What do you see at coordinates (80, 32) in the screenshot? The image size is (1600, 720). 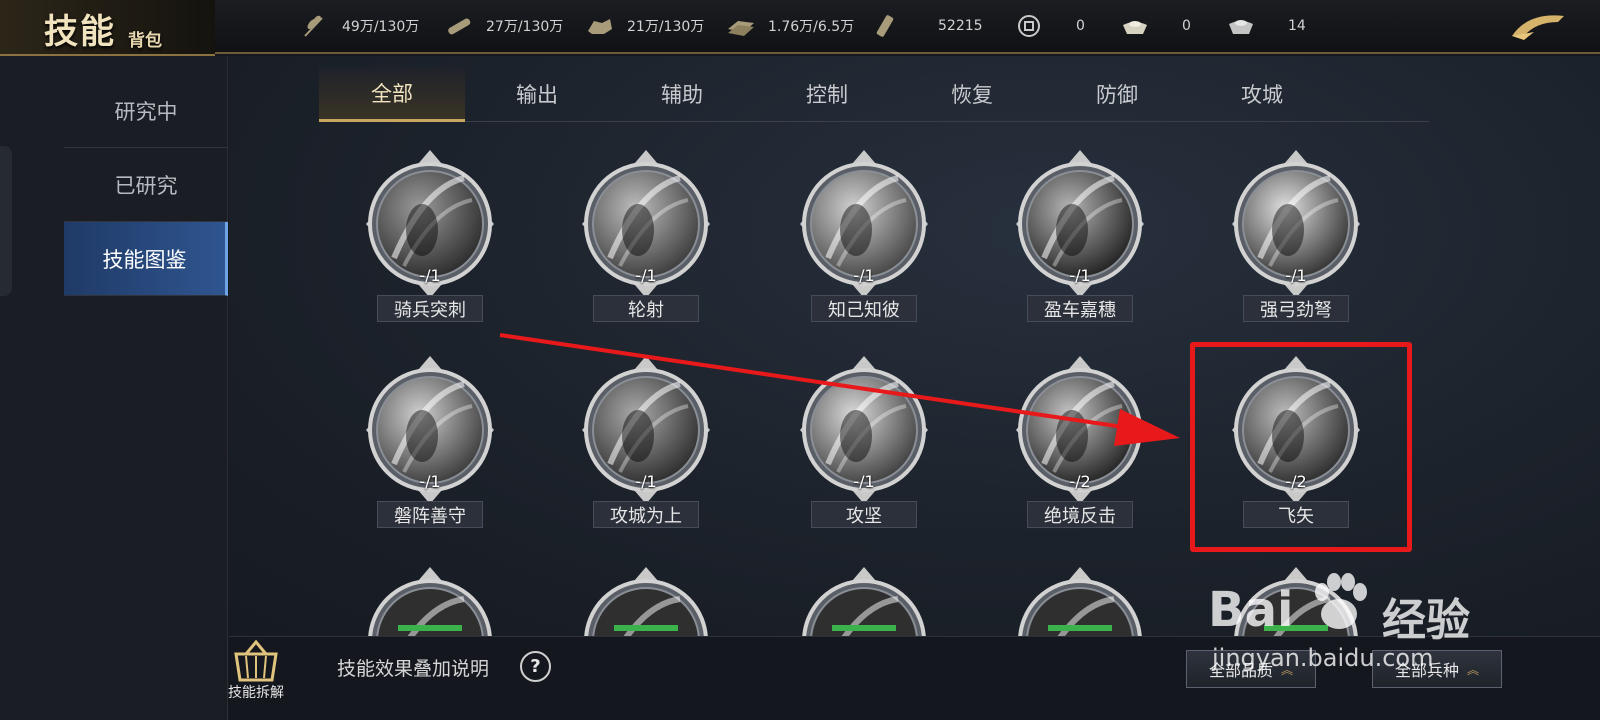 I see `title-main: 技能` at bounding box center [80, 32].